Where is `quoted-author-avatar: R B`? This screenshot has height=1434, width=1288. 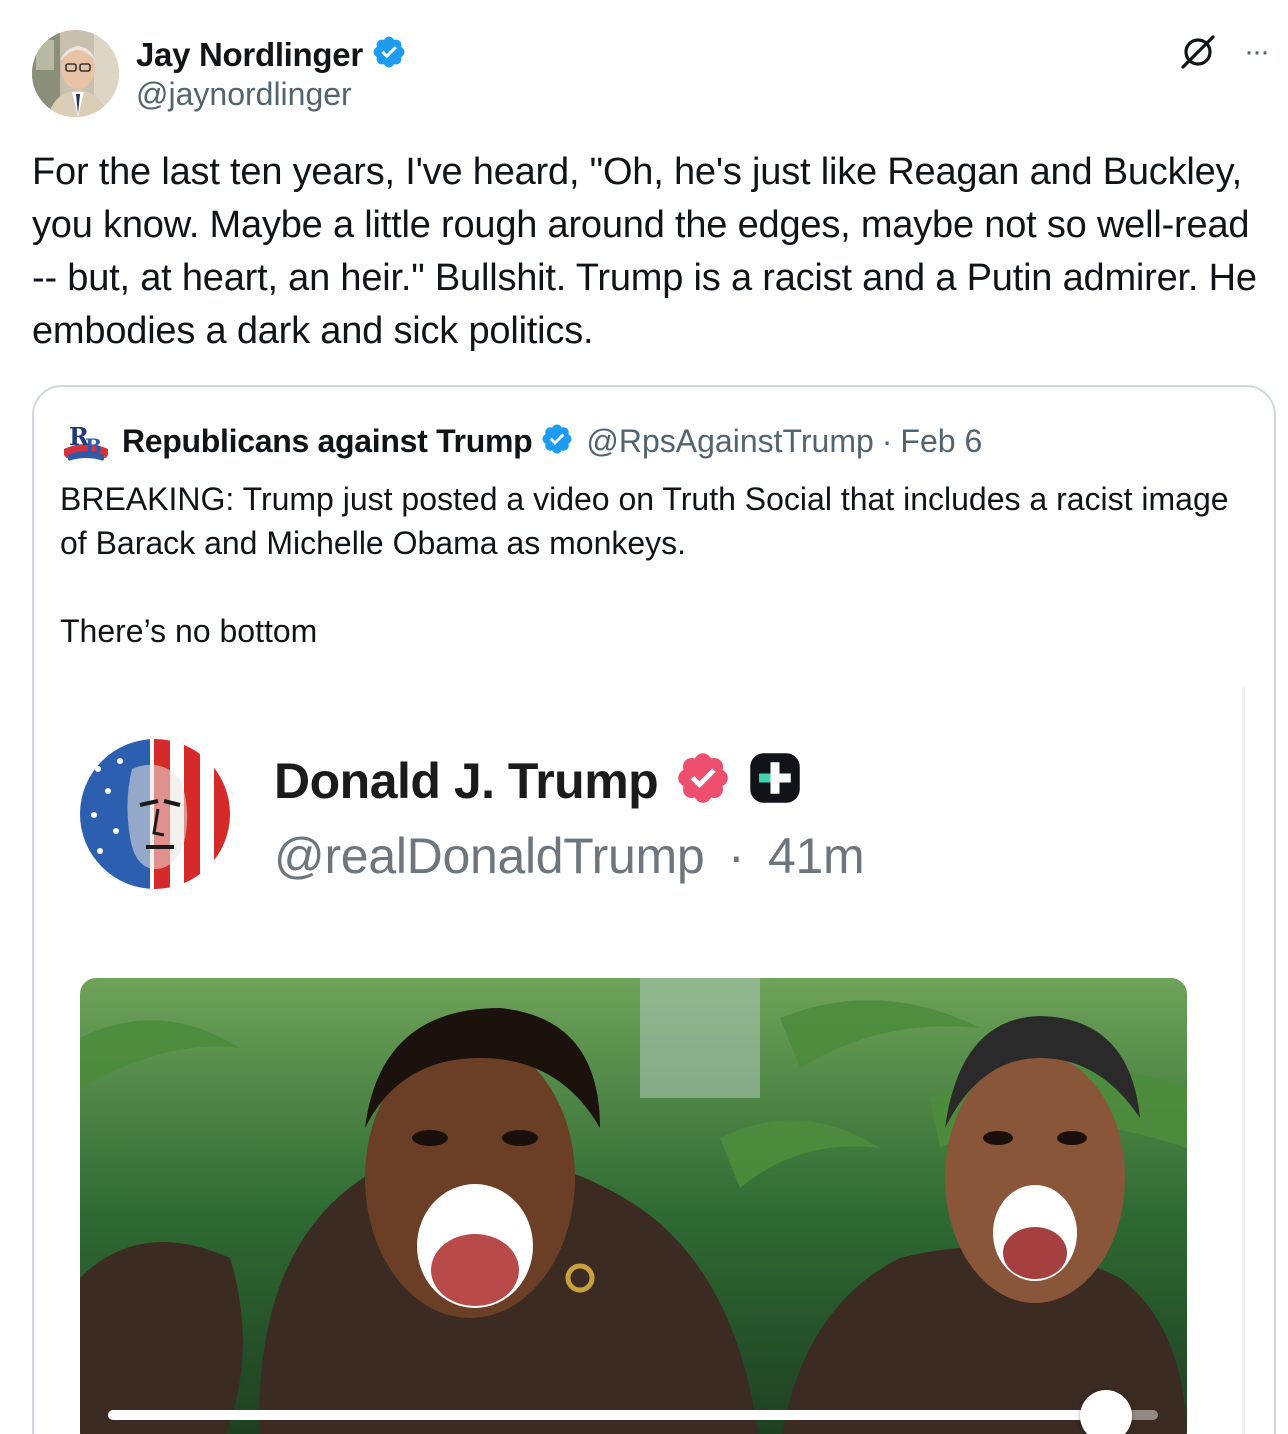 quoted-author-avatar: R B is located at coordinates (86, 441).